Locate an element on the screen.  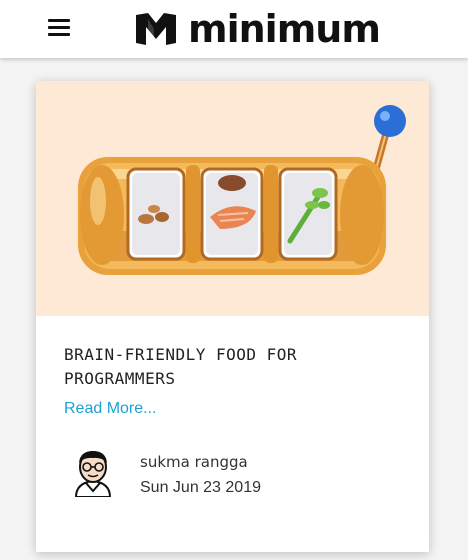
brand-logo-icon is located at coordinates (156, 29).